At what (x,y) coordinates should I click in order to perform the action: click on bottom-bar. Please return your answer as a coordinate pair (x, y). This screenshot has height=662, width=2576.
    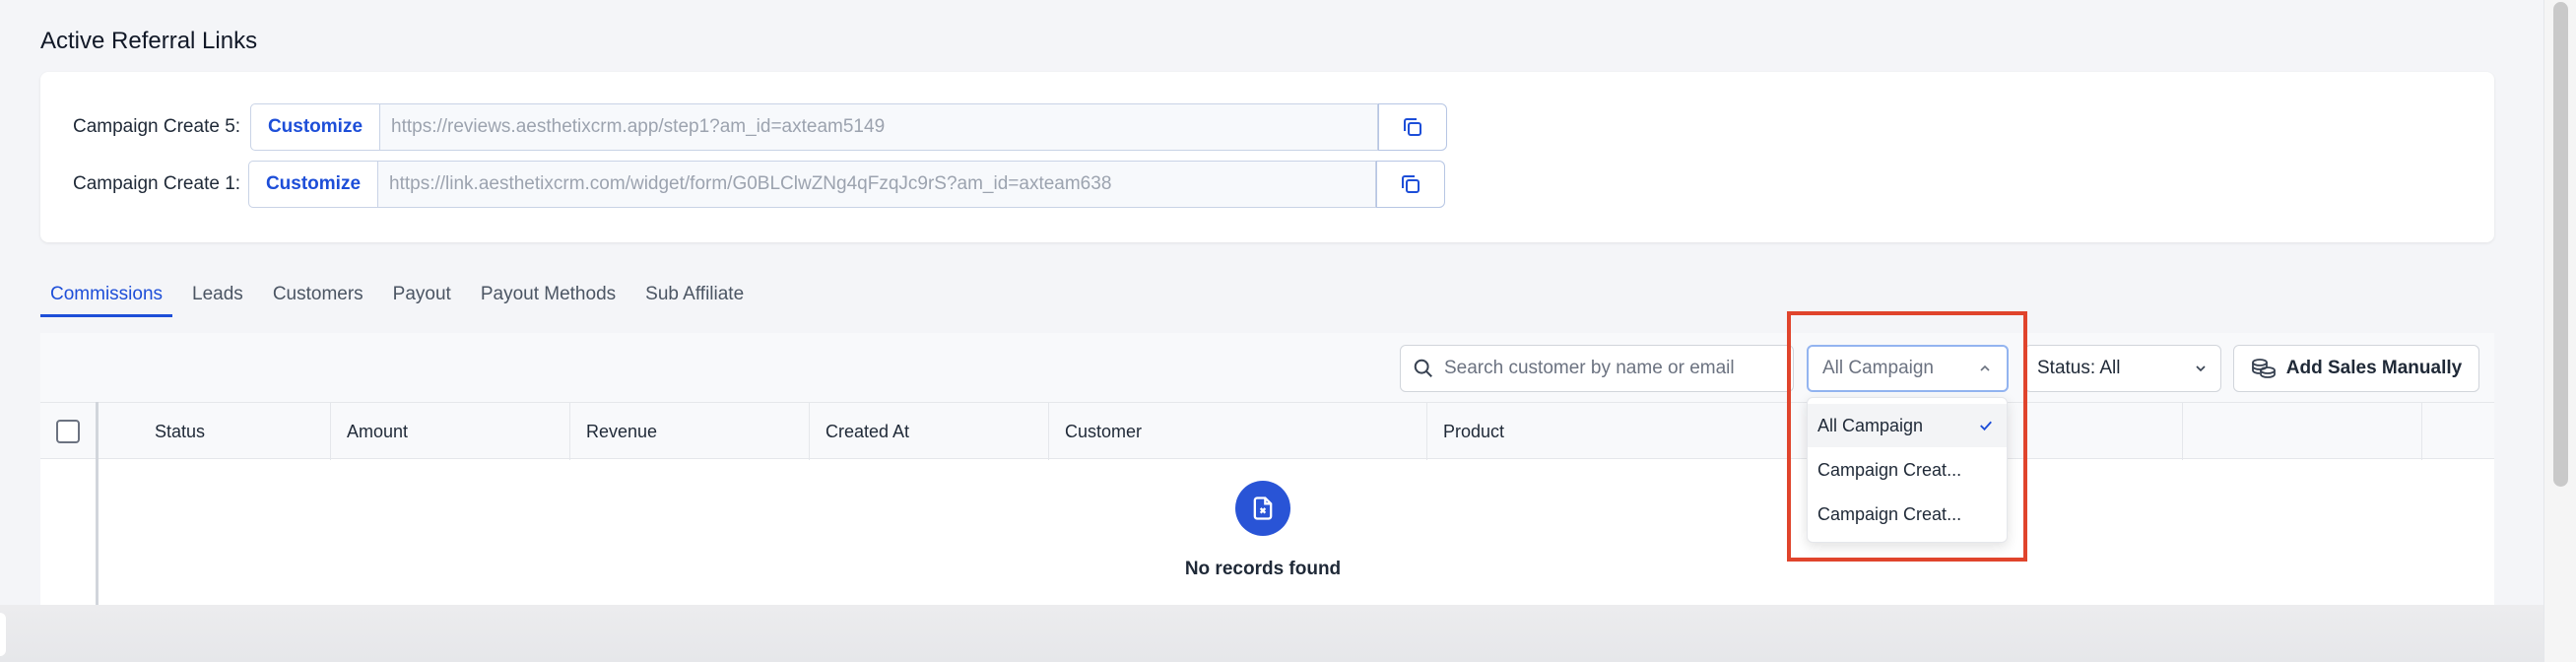
    Looking at the image, I should click on (1272, 633).